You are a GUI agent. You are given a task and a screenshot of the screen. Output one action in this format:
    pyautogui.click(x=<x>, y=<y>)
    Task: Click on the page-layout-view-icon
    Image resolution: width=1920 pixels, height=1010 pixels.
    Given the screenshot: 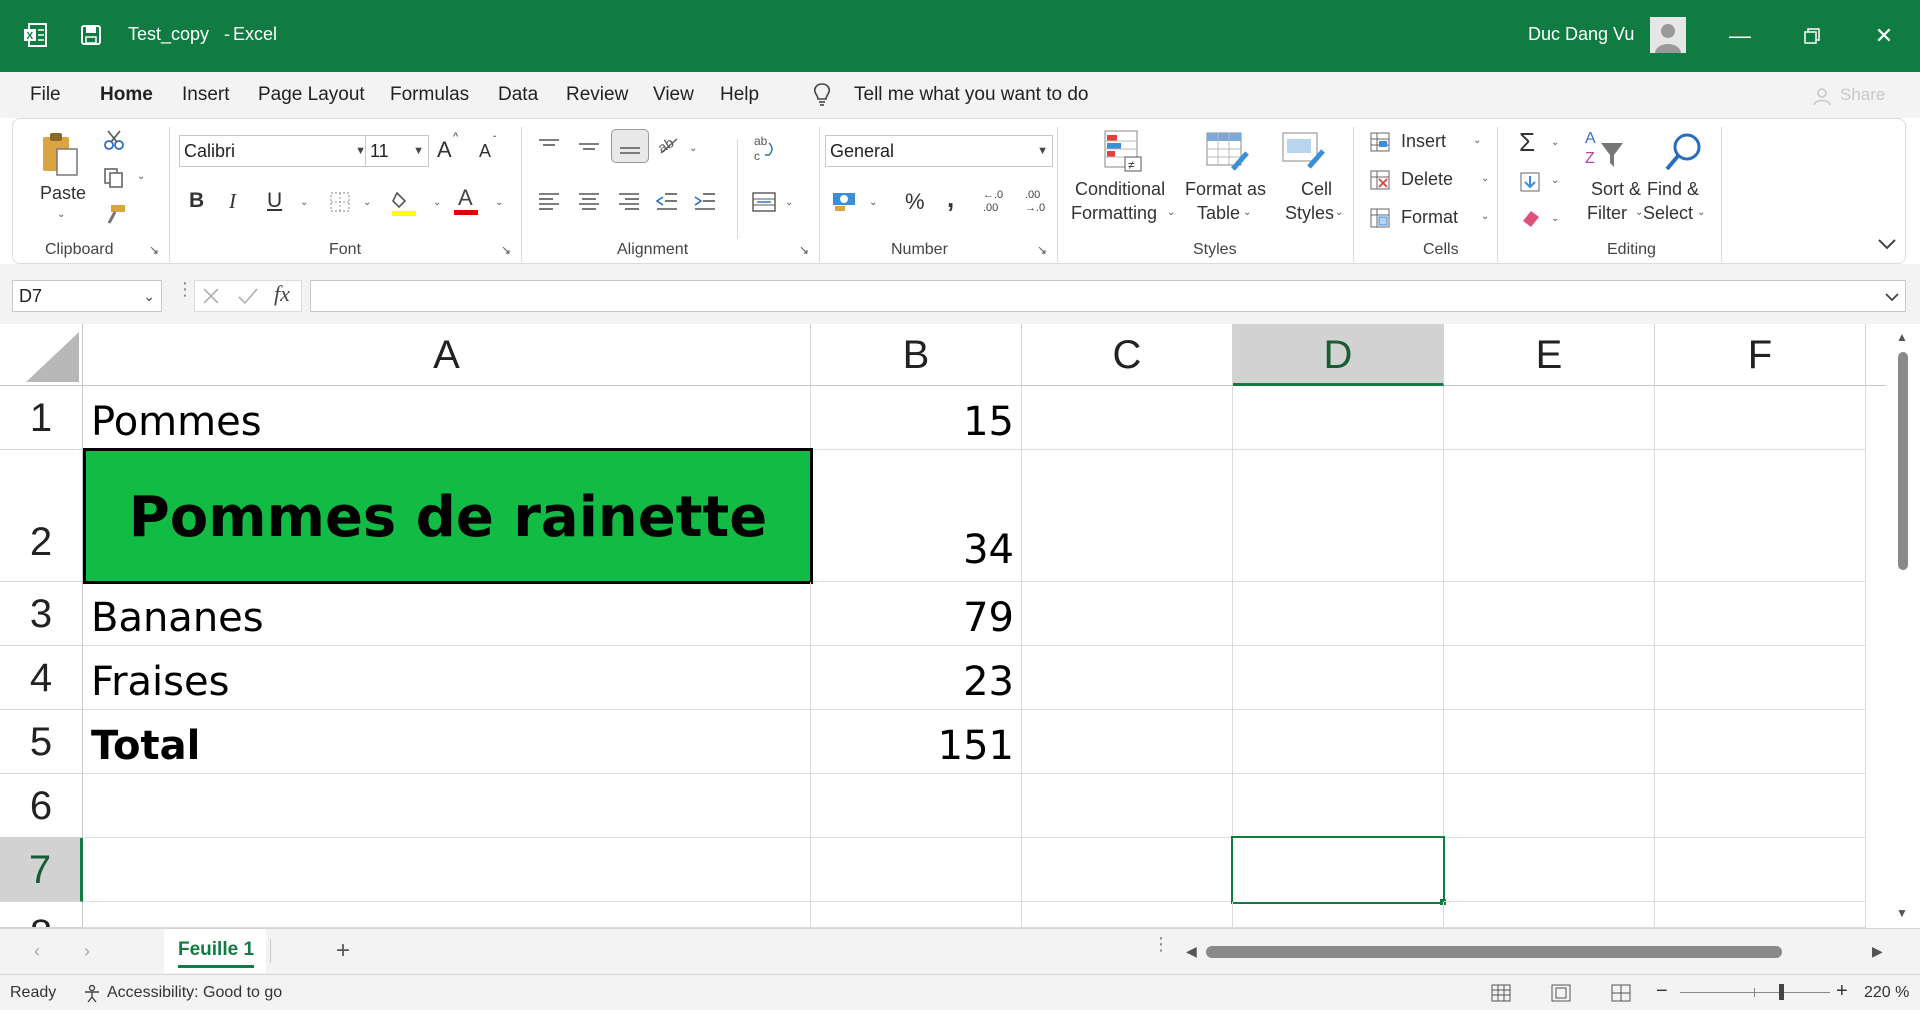 What is the action you would take?
    pyautogui.click(x=1561, y=995)
    